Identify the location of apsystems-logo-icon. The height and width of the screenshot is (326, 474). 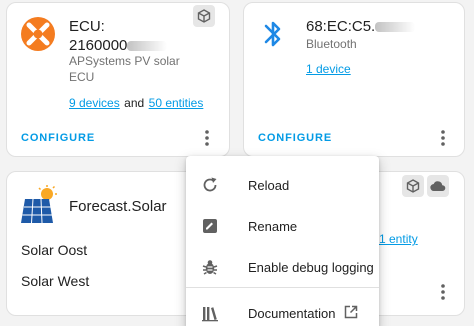
(38, 34).